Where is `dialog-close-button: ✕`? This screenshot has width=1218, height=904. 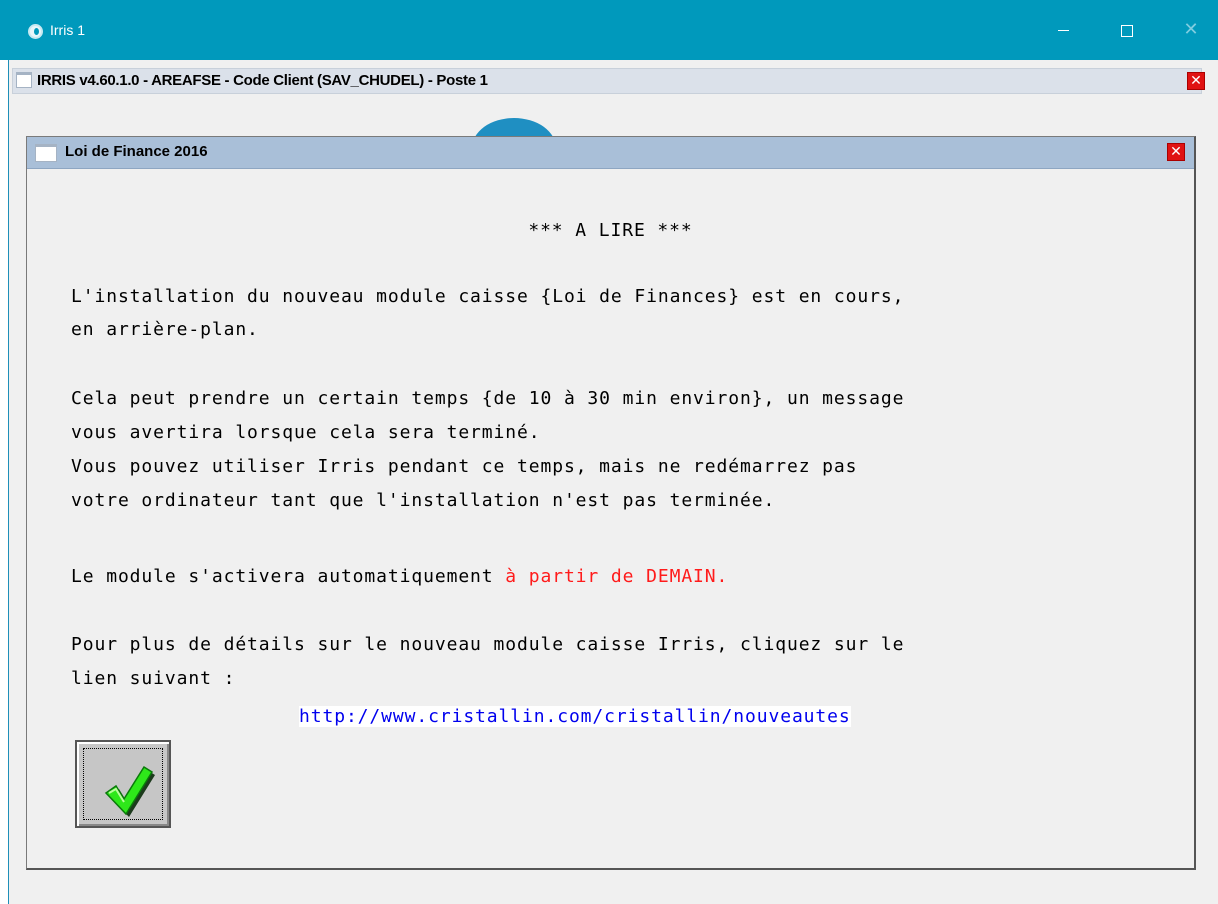 dialog-close-button: ✕ is located at coordinates (1176, 152).